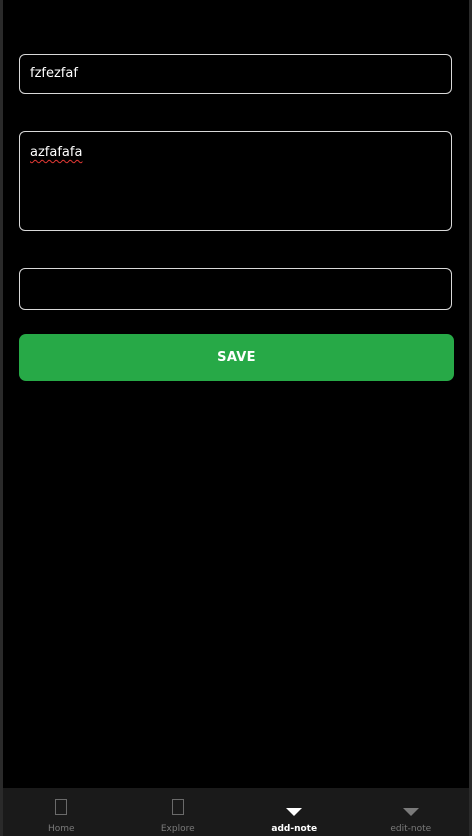 The height and width of the screenshot is (836, 472). I want to click on tab-explore: Explore, so click(178, 812).